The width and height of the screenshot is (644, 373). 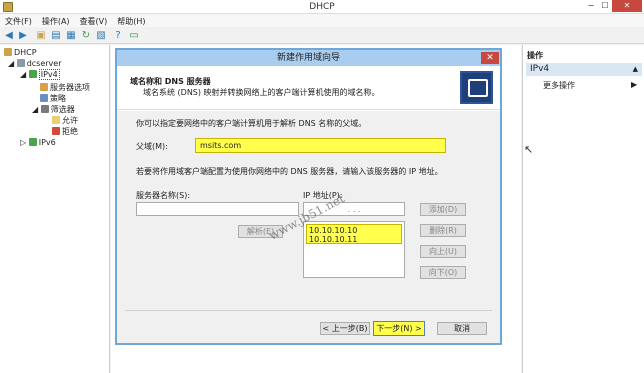 I want to click on server-icon, so click(x=20, y=63).